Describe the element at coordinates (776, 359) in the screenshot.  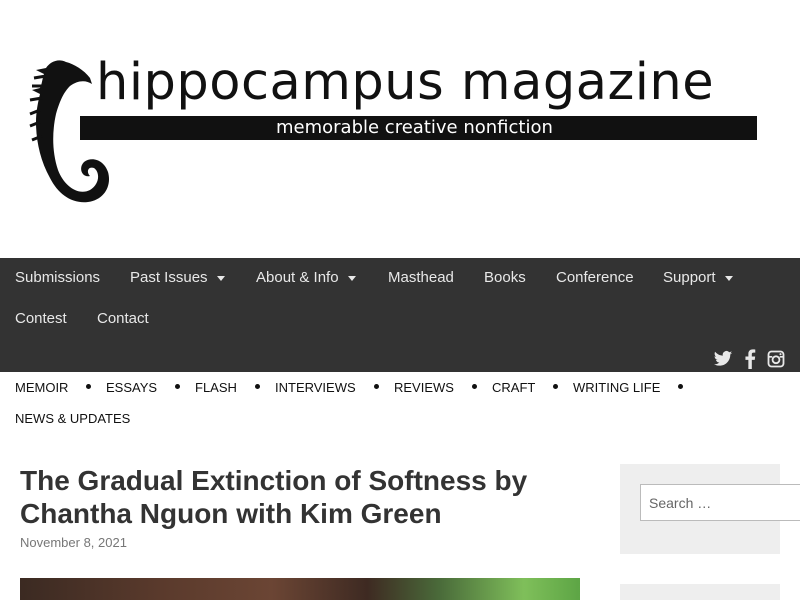
I see `instagram-icon` at that location.